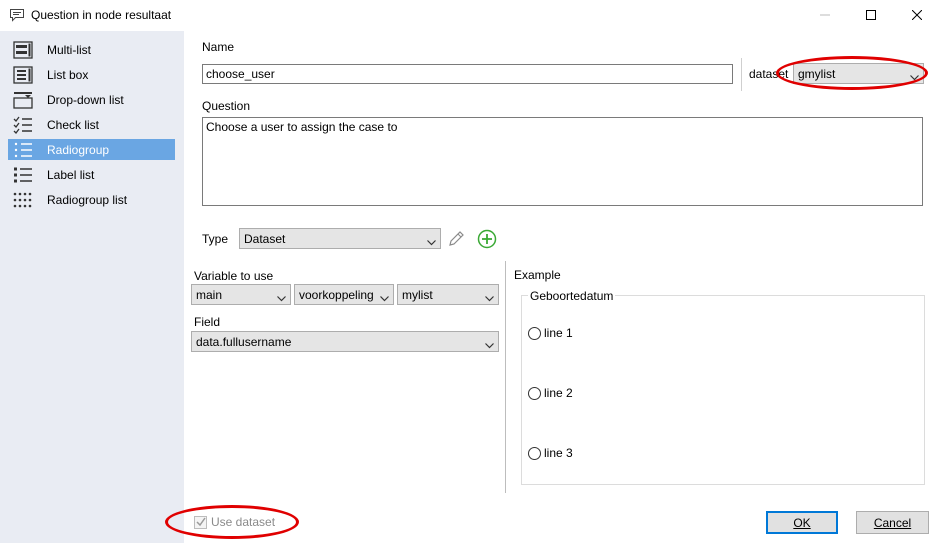 The height and width of the screenshot is (543, 940). What do you see at coordinates (467, 74) in the screenshot?
I see `name-input` at bounding box center [467, 74].